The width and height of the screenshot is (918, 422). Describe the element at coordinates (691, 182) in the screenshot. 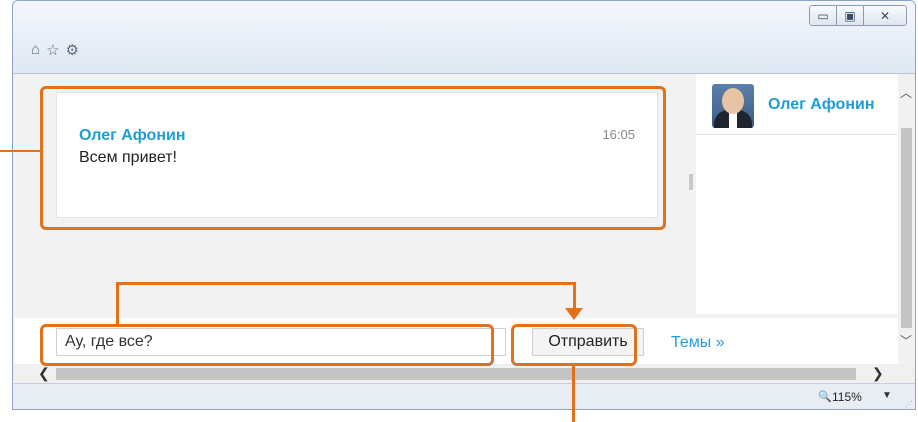

I see `panel-splitter` at that location.